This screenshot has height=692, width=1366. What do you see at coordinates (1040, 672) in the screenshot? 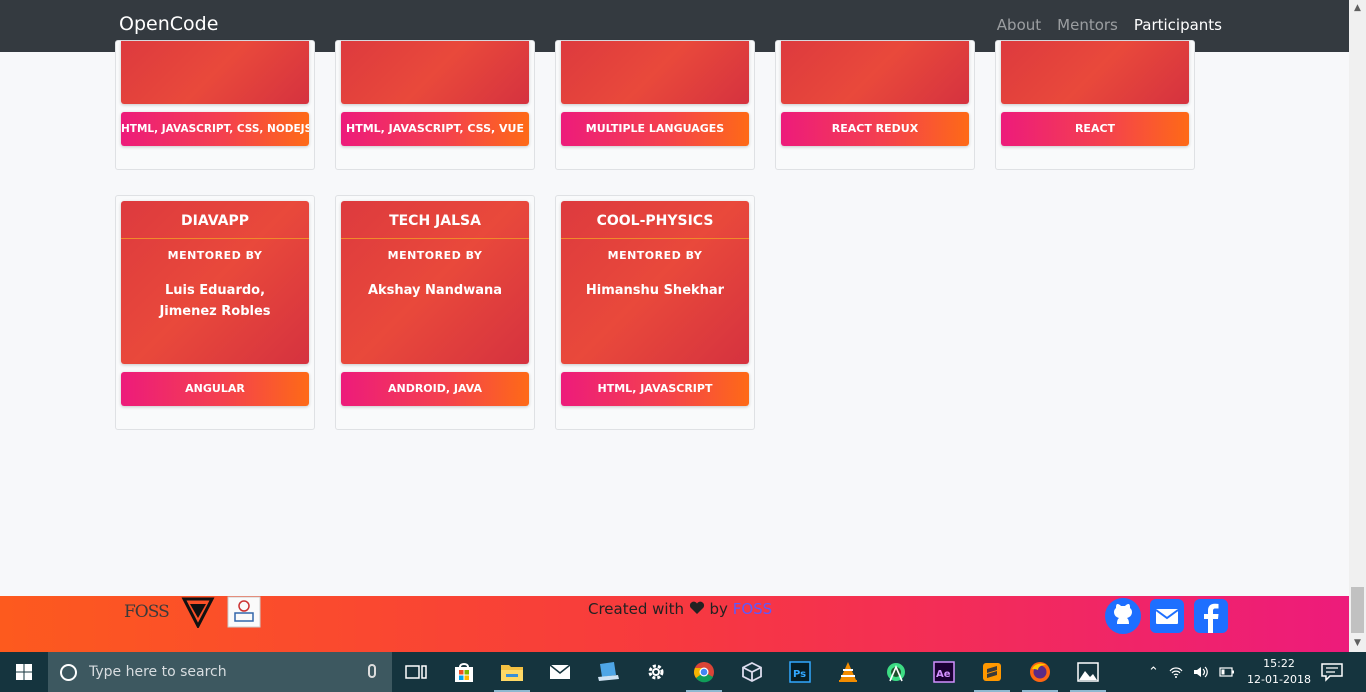
I see `firefox-icon` at bounding box center [1040, 672].